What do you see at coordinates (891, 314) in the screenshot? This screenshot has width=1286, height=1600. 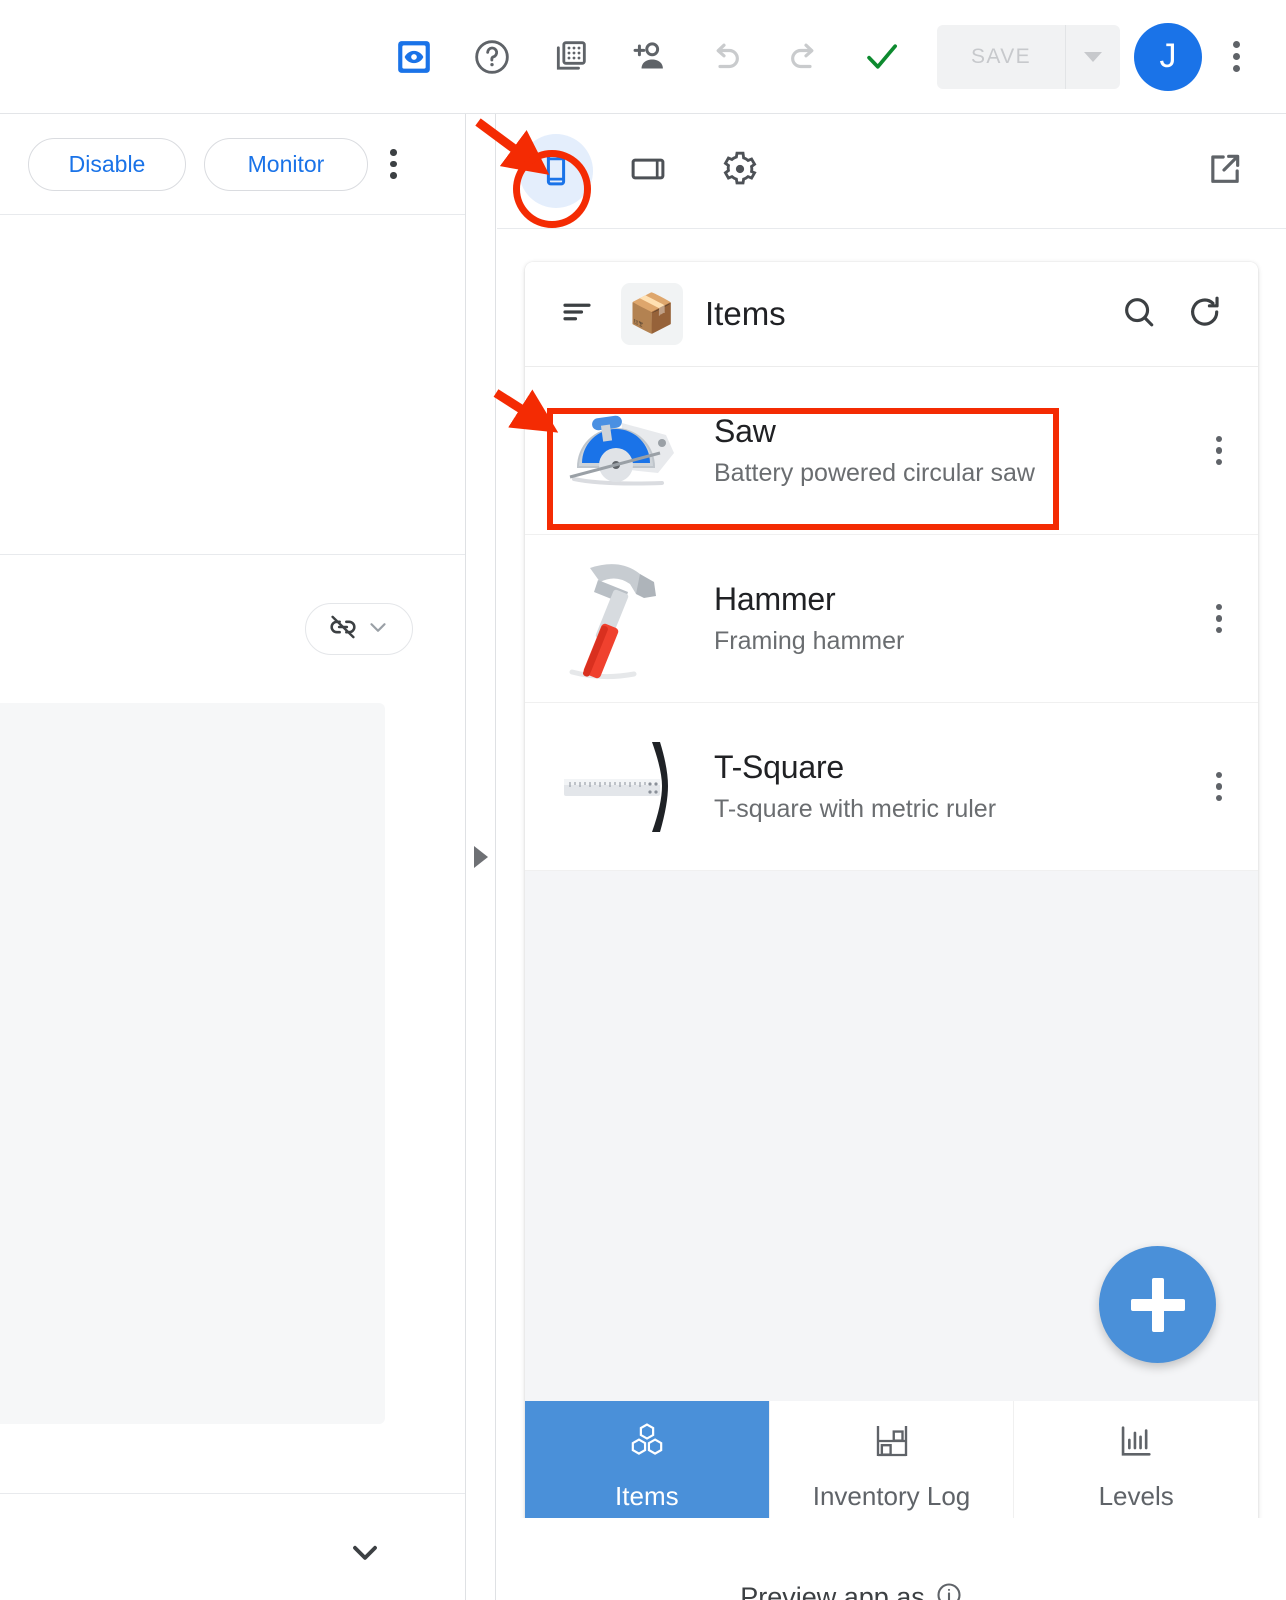 I see `app-header: 📦 Items` at bounding box center [891, 314].